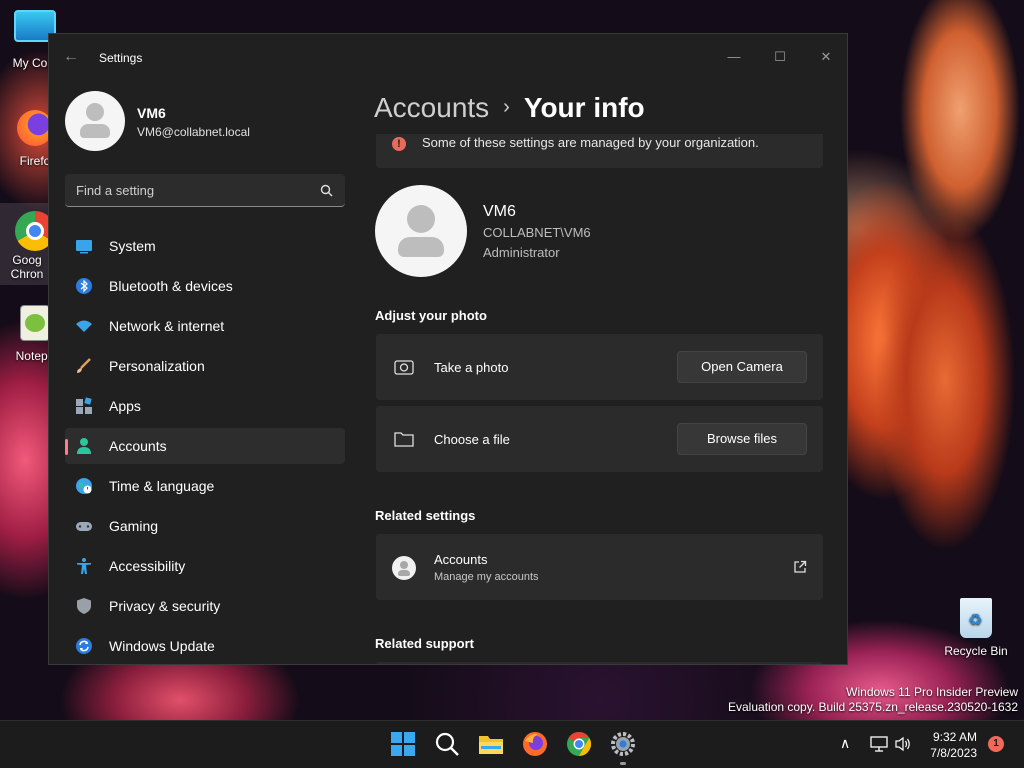  I want to click on sidebar-item-label: Personalization, so click(157, 366).